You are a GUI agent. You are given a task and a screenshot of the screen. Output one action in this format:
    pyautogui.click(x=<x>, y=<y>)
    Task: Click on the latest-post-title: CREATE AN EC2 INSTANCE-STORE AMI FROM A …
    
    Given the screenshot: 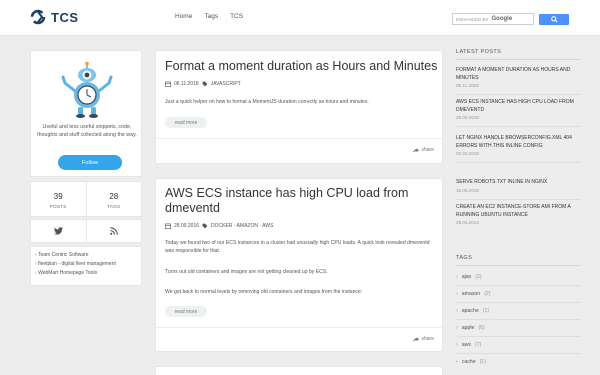 What is the action you would take?
    pyautogui.click(x=521, y=211)
    